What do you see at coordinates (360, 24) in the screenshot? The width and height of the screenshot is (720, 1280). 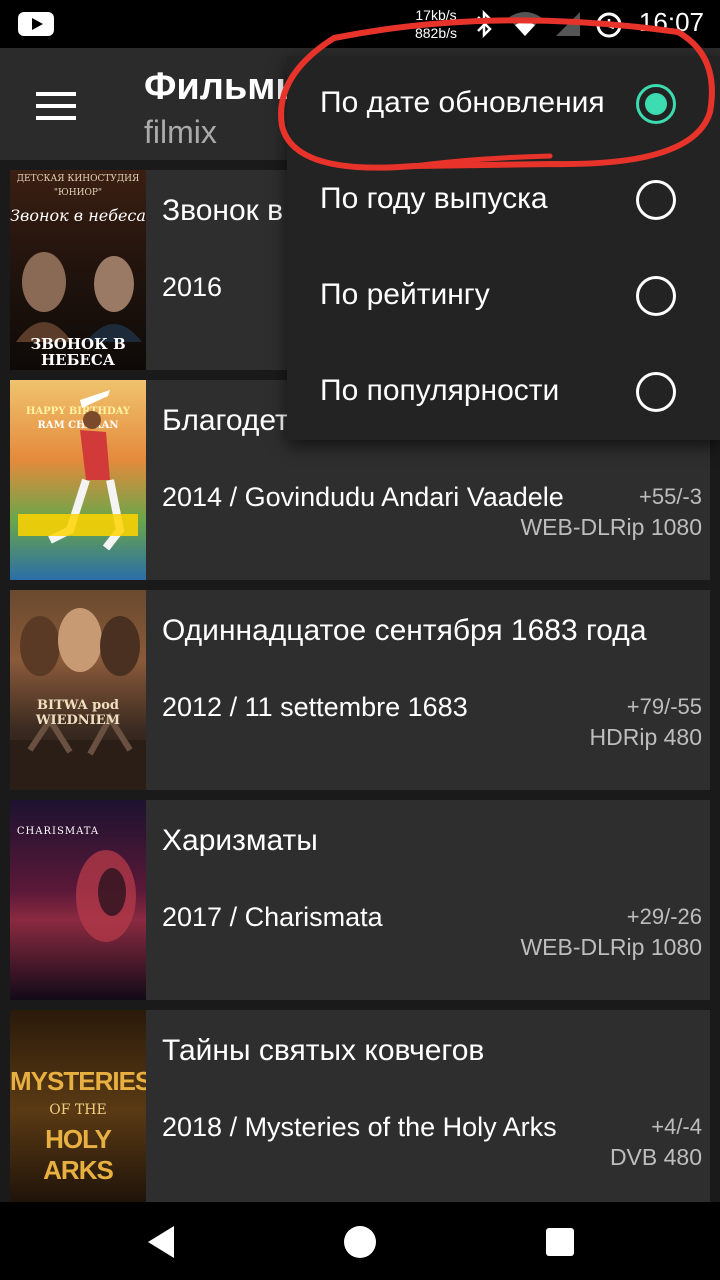 I see `status-bar: 17kb/s 882b/s 16:07` at bounding box center [360, 24].